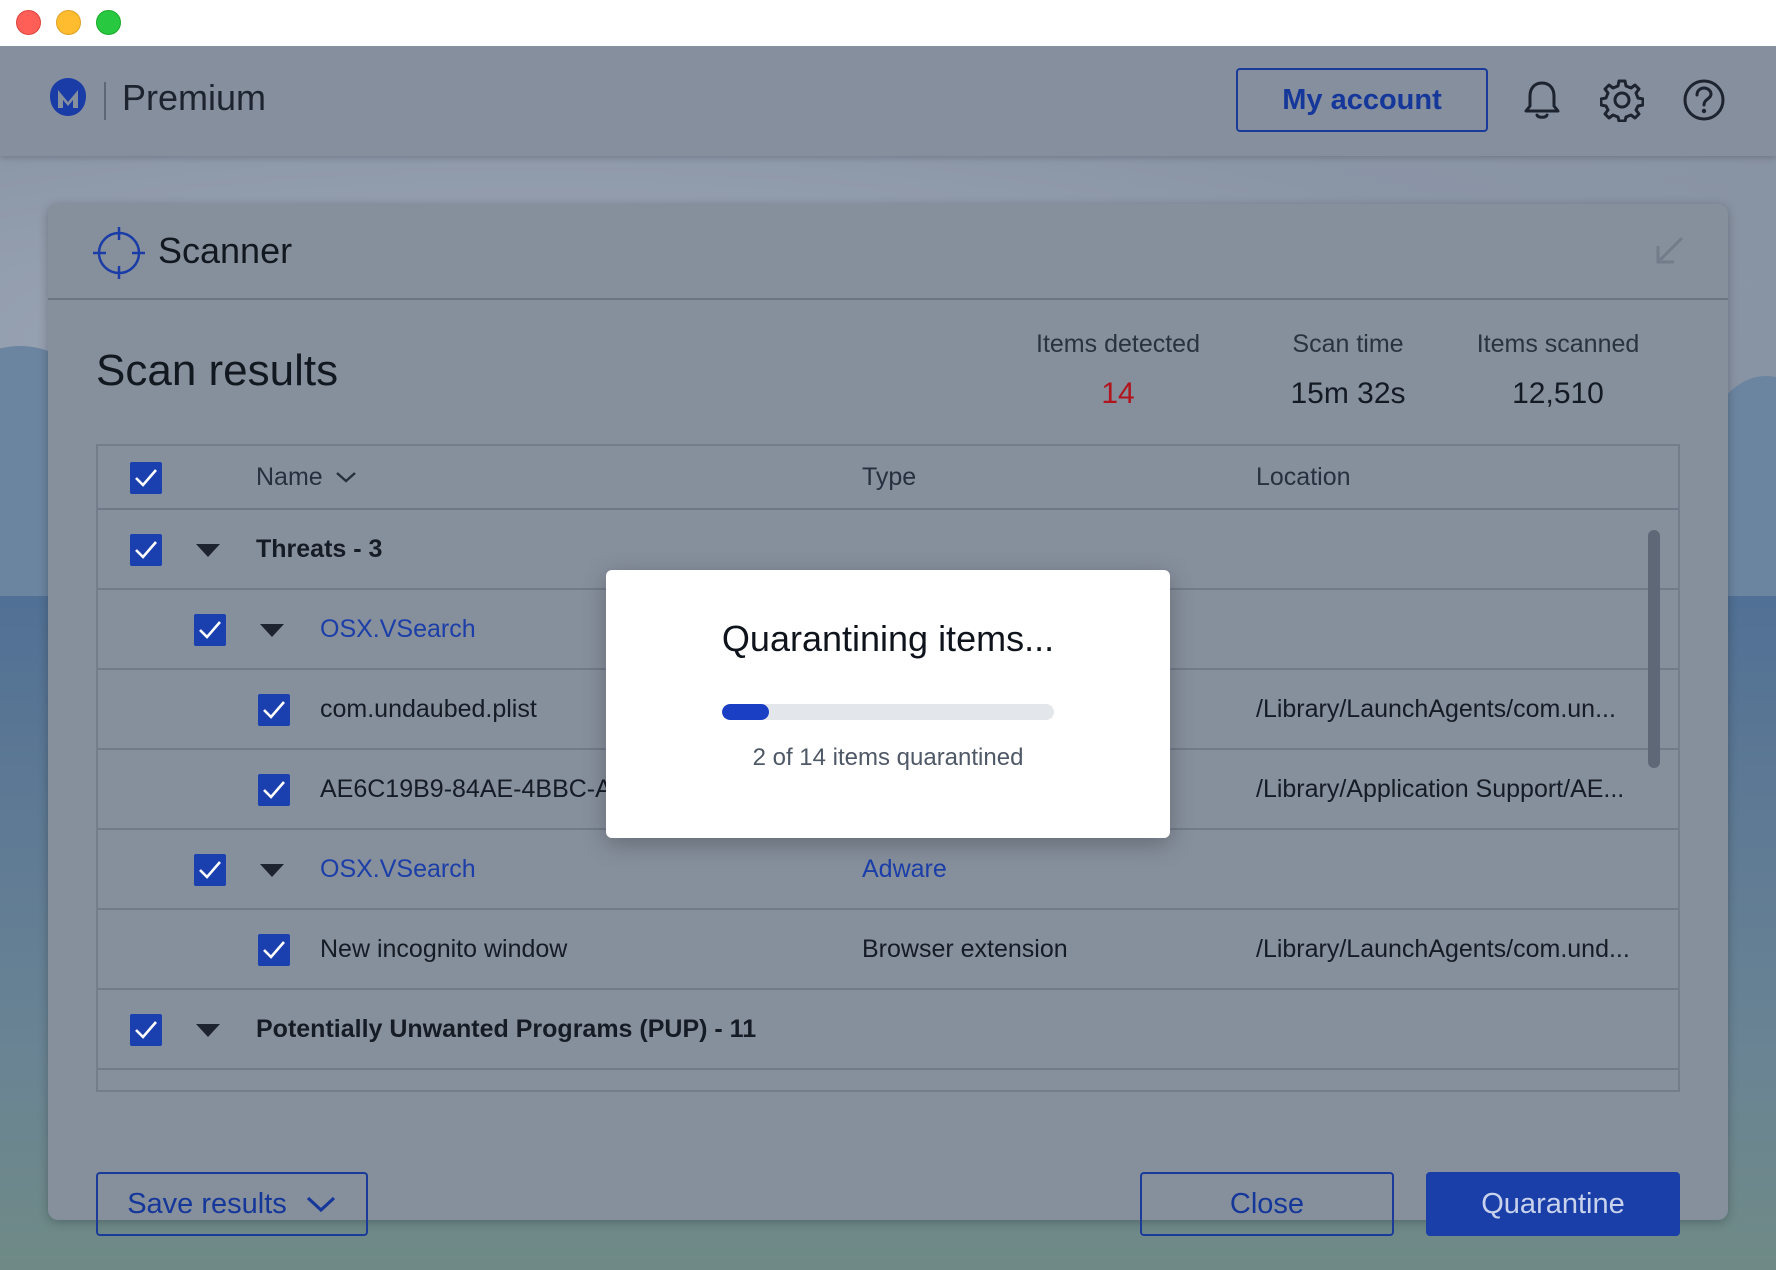 The image size is (1776, 1270). What do you see at coordinates (428, 708) in the screenshot?
I see `row-name: com.undaubed.plist` at bounding box center [428, 708].